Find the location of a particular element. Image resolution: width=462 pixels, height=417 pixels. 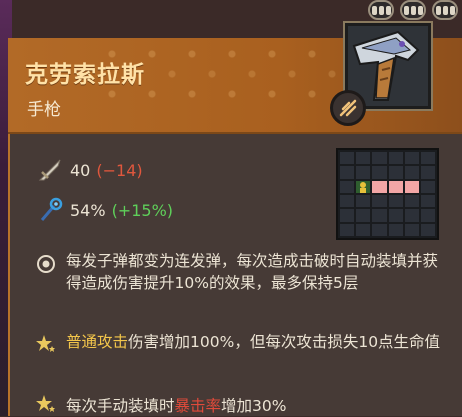

target-icon is located at coordinates (46, 264).